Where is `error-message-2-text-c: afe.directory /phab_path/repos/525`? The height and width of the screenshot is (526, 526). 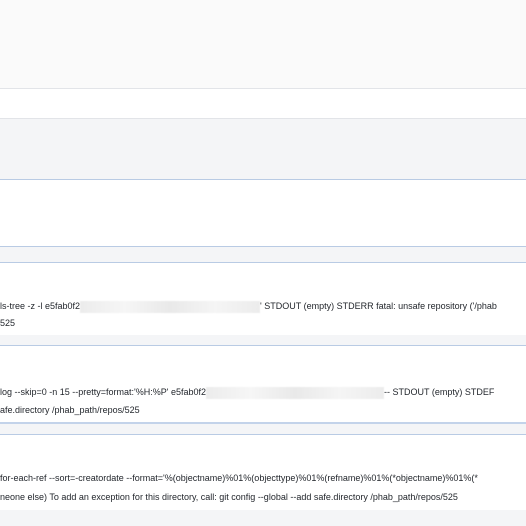 error-message-2-text-c: afe.directory /phab_path/repos/525 is located at coordinates (70, 410).